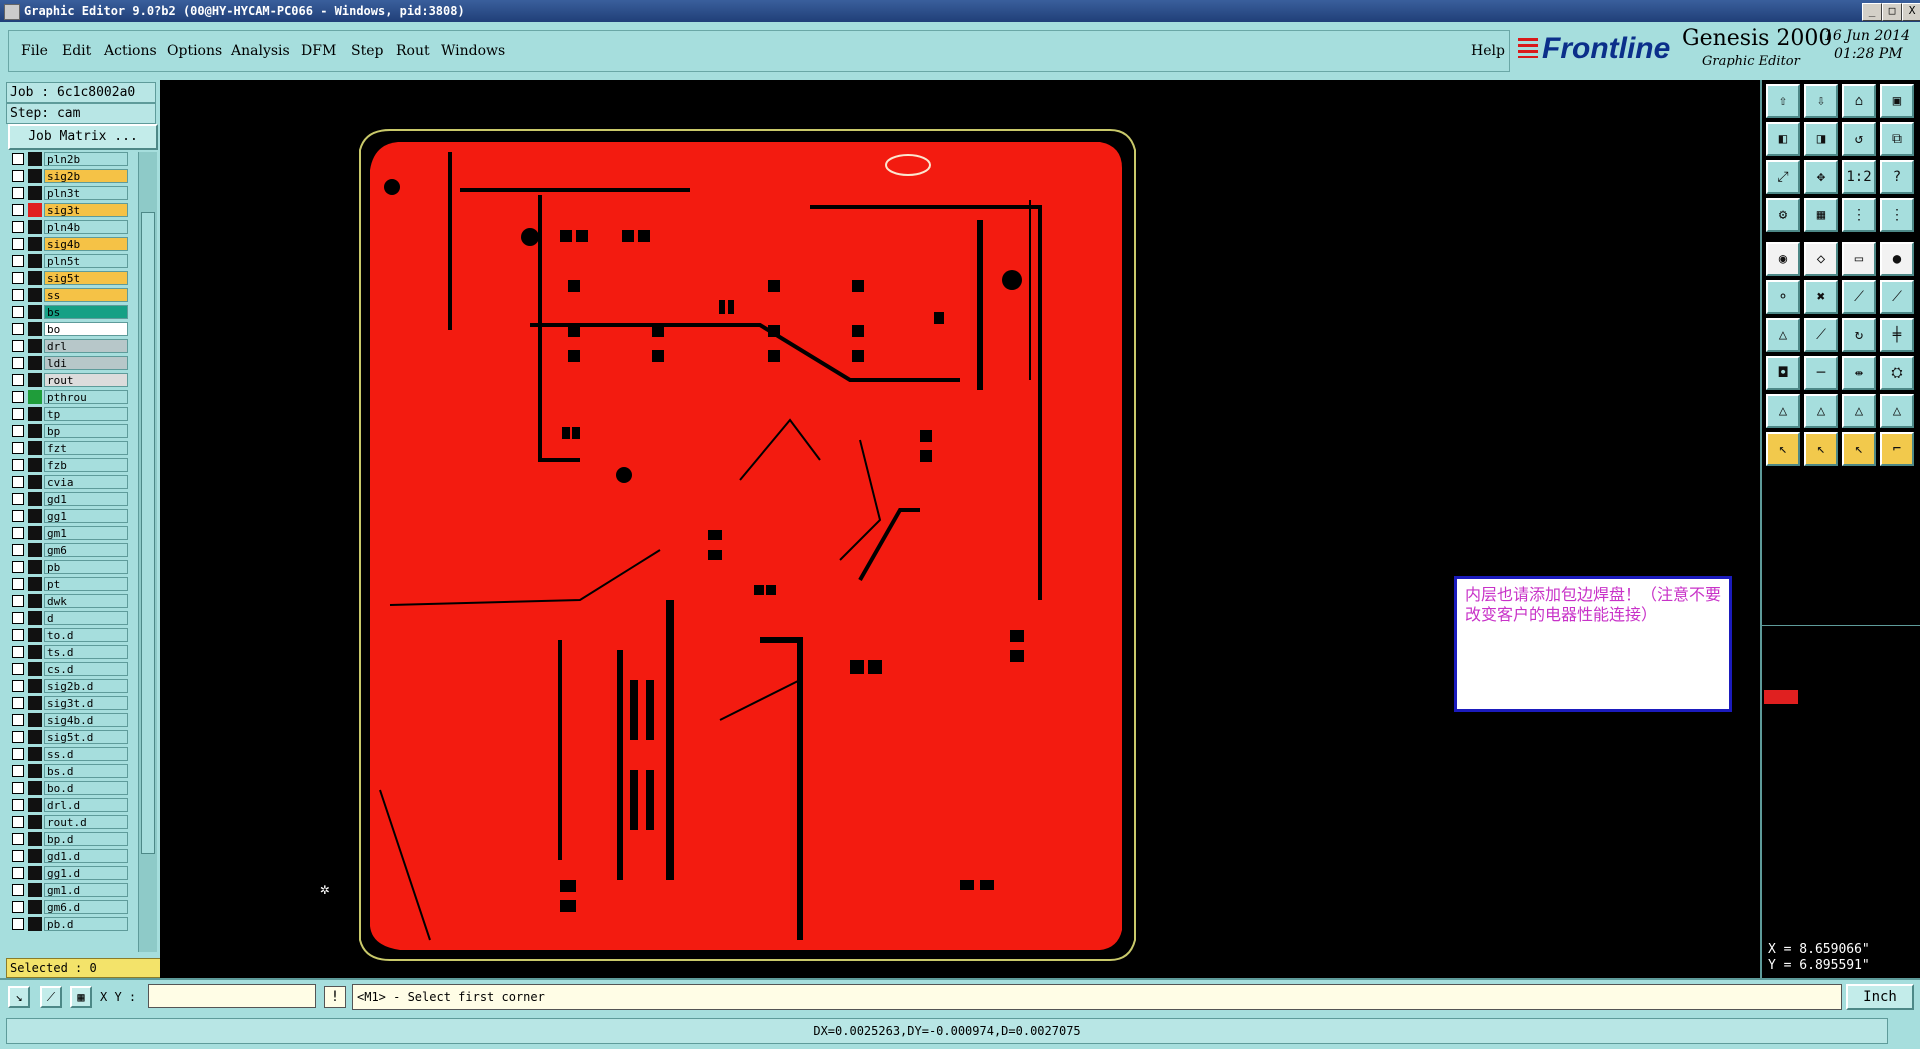 The width and height of the screenshot is (1920, 1049). I want to click on layer-name: cs.d, so click(86, 669).